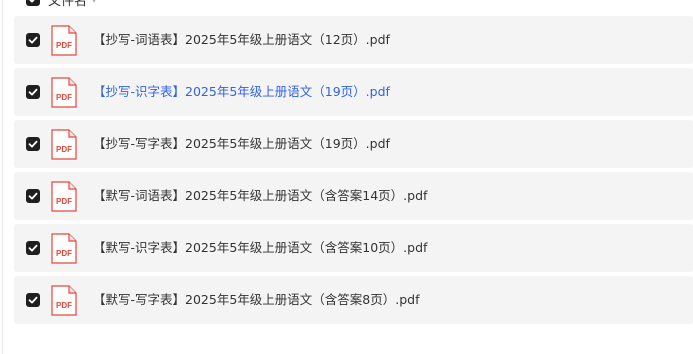 This screenshot has height=354, width=693. What do you see at coordinates (260, 248) in the screenshot?
I see `file-name-link: 【默写-识字表】2025年5年级上册语文（含答案10页）.pdf` at bounding box center [260, 248].